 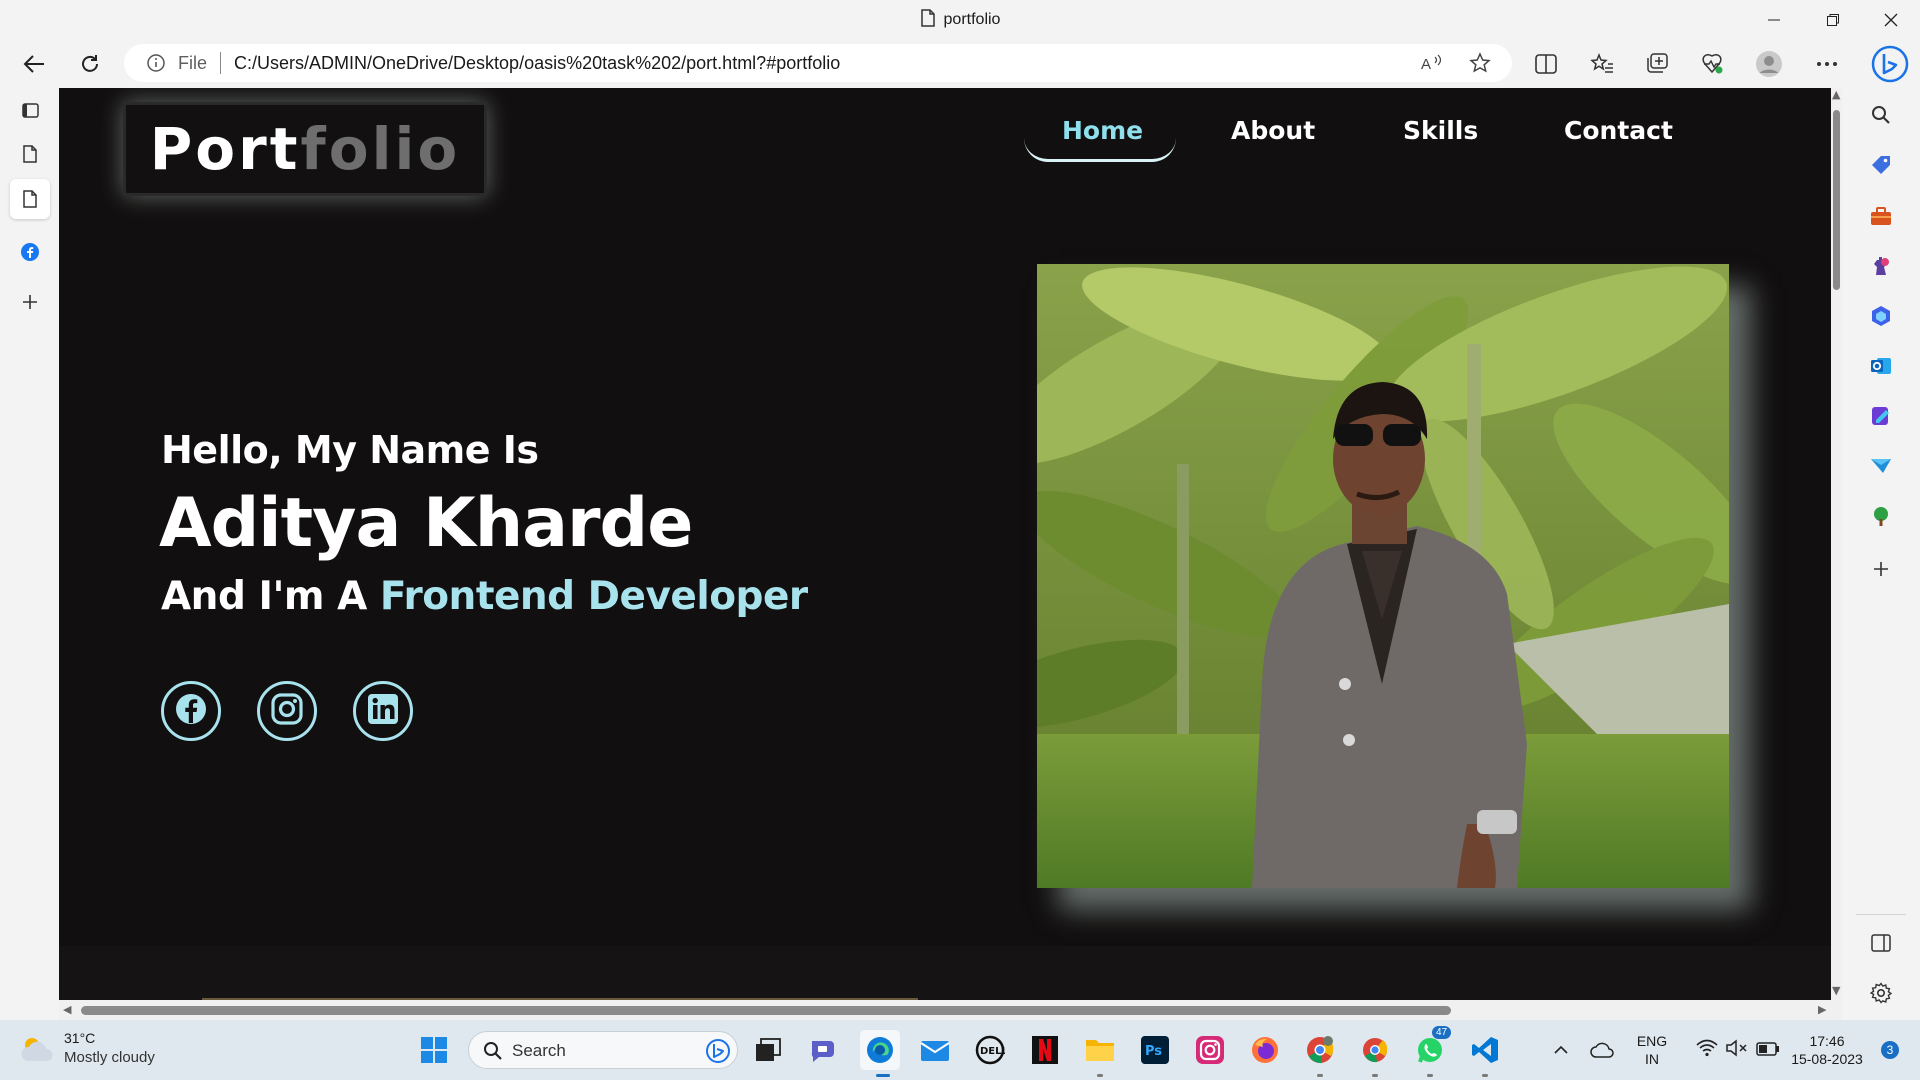 I want to click on vertical-scroll-thumb, so click(x=1836, y=200).